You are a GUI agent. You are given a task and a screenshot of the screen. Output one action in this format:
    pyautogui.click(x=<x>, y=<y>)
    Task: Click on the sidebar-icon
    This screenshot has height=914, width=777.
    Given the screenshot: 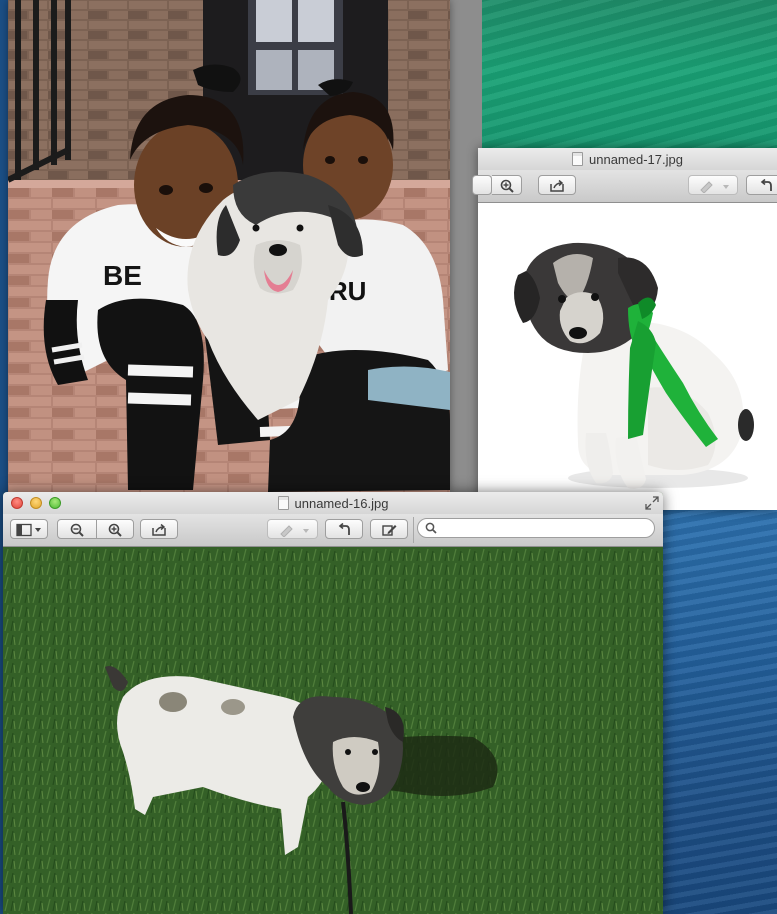 What is the action you would take?
    pyautogui.click(x=28, y=530)
    